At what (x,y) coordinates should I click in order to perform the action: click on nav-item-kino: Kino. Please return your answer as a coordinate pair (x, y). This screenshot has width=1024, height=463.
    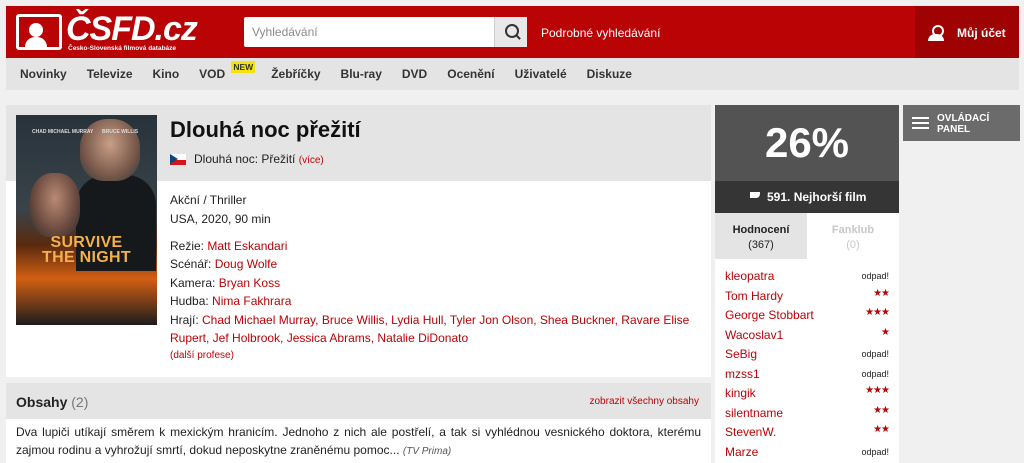
    Looking at the image, I should click on (166, 74).